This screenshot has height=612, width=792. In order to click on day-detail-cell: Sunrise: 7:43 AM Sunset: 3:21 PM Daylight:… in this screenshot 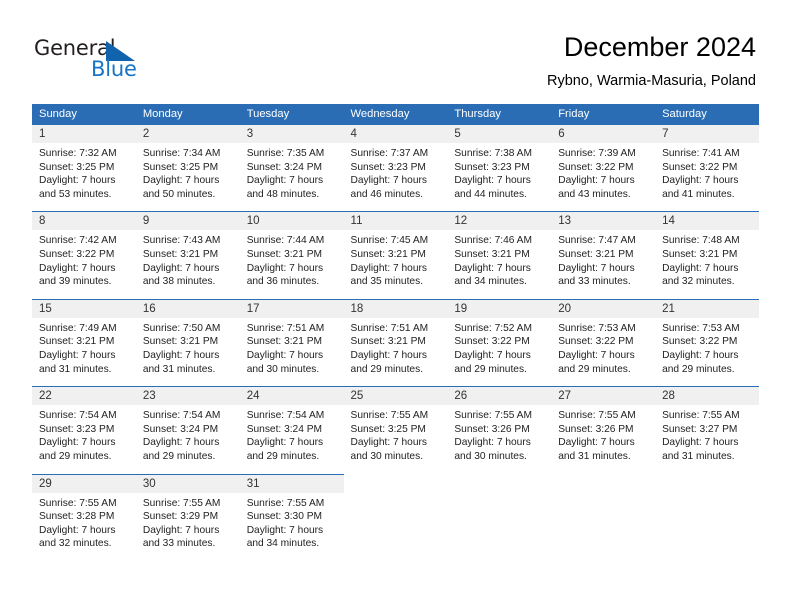, I will do `click(187, 265)`.